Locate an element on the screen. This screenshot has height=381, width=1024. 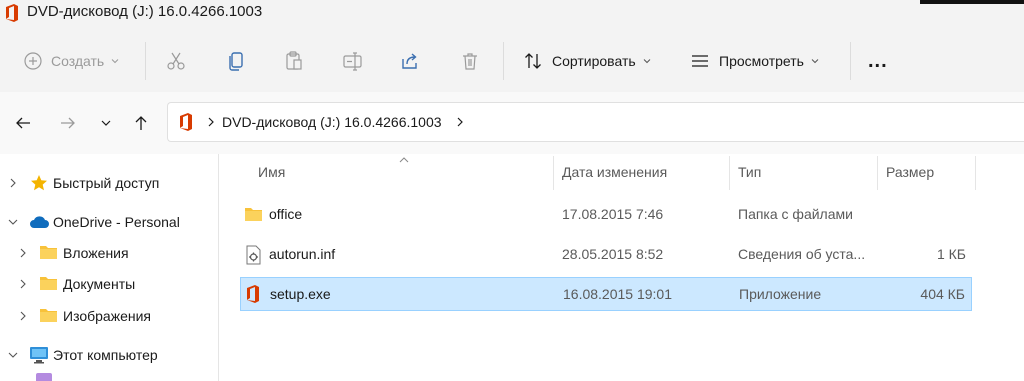
sidebar-item-label: Документы is located at coordinates (99, 284).